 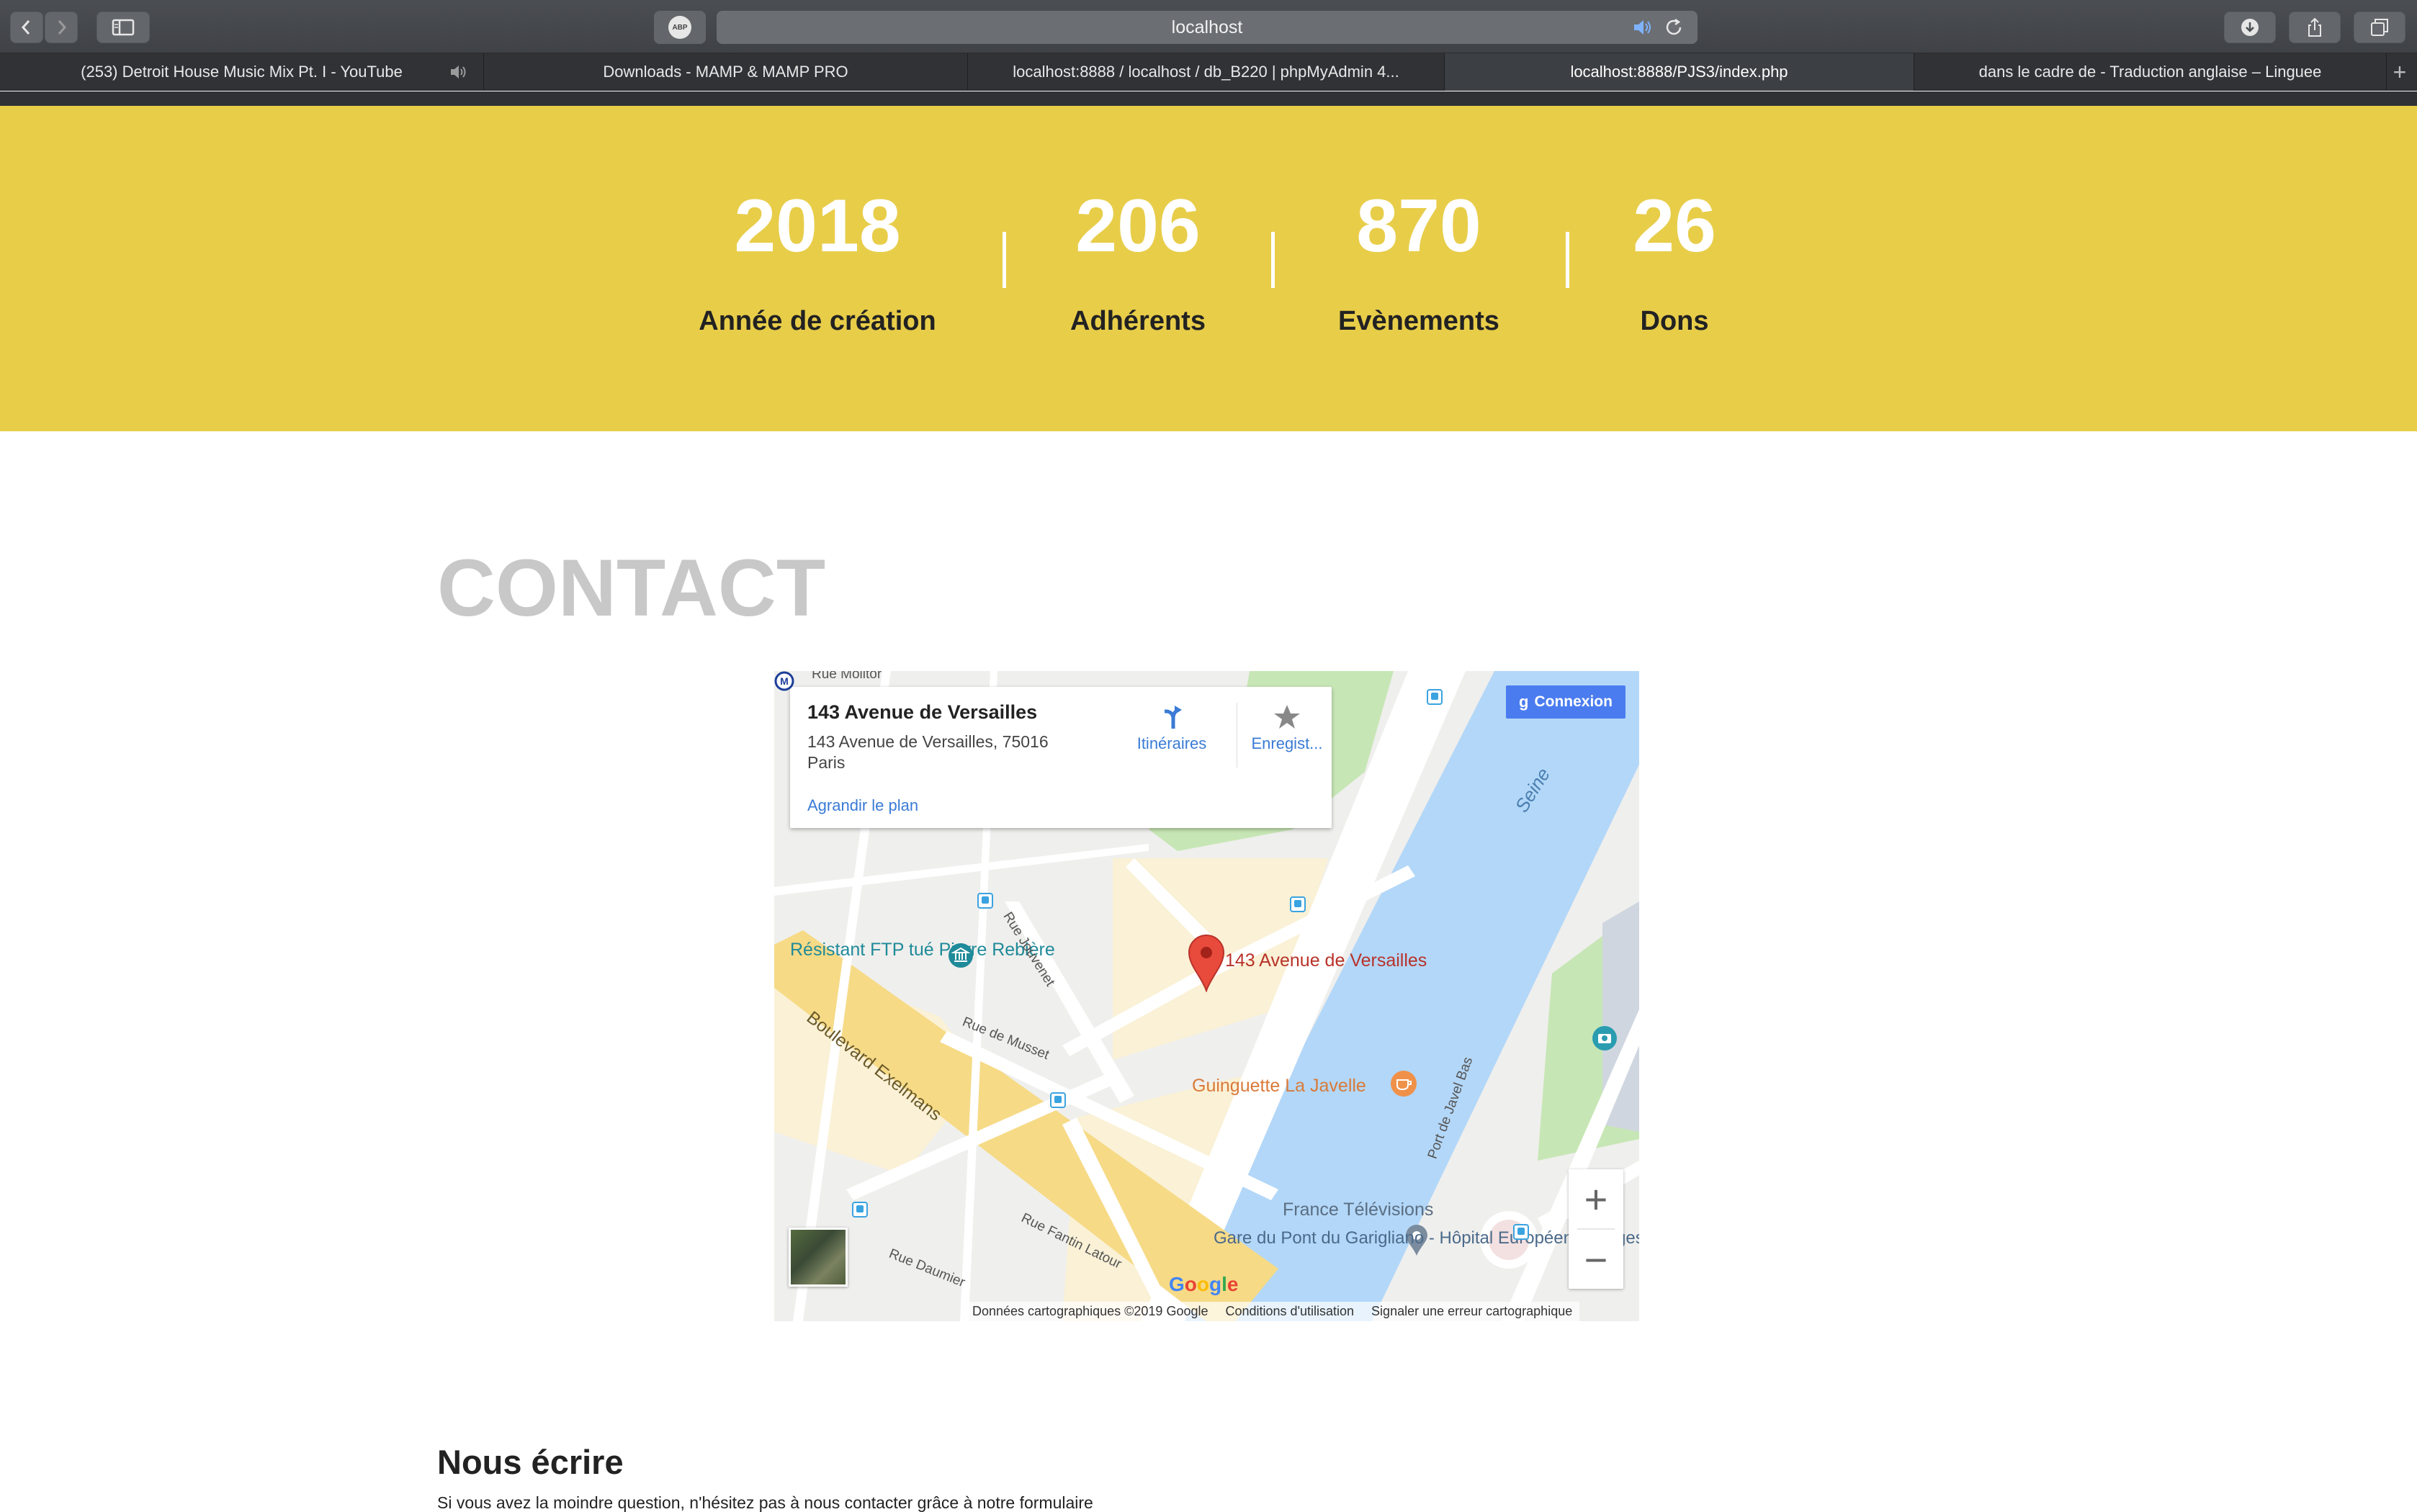 I want to click on zoom-out-button: −, so click(x=1596, y=1259).